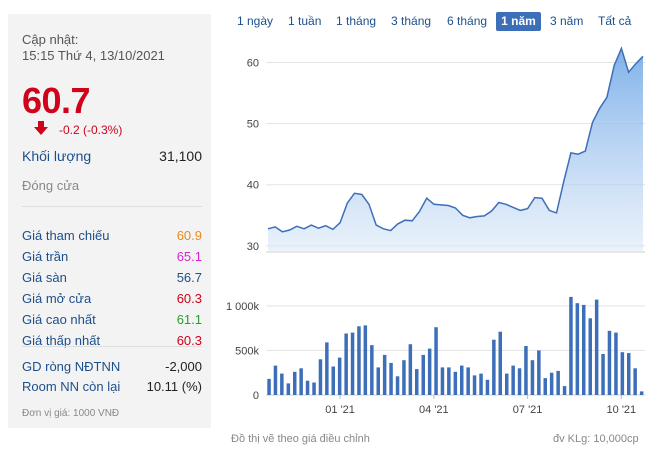  I want to click on volume-unit-note: đv KLg: 10,000cp, so click(596, 439).